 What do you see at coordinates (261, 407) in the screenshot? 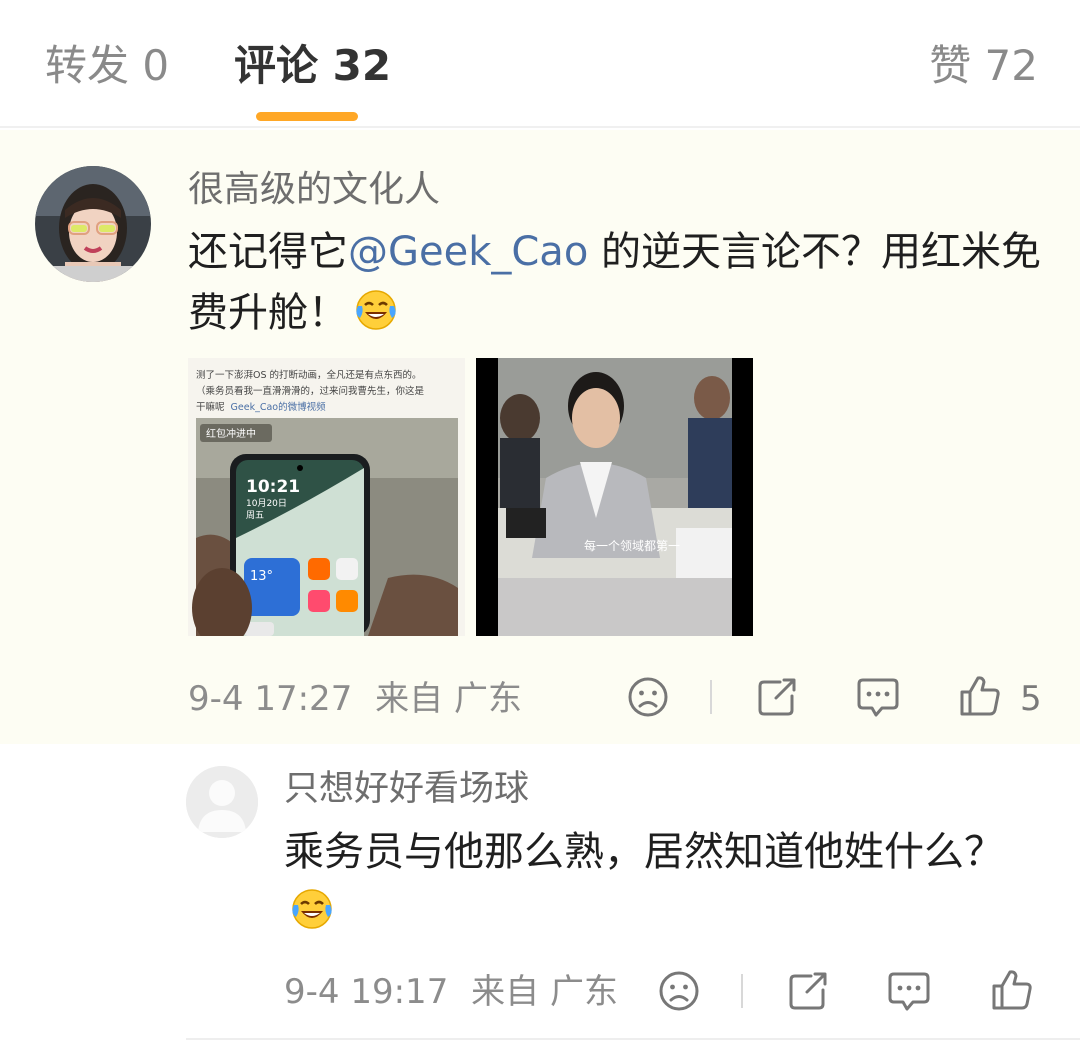
I see `phone-caption-line3: 干嘛呢 Geek_Cao的微博视频` at bounding box center [261, 407].